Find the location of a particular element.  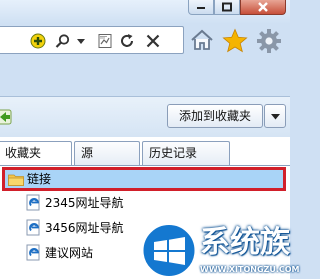

watermark-brand: 系统族 is located at coordinates (245, 242).